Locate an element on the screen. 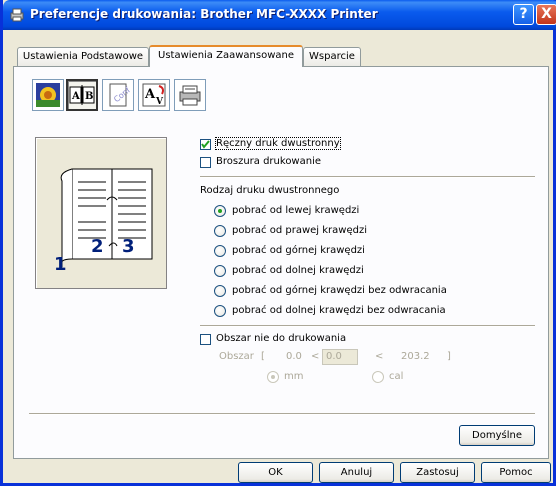 The image size is (556, 486). booklet-label: Broszura drukowanie is located at coordinates (268, 161).